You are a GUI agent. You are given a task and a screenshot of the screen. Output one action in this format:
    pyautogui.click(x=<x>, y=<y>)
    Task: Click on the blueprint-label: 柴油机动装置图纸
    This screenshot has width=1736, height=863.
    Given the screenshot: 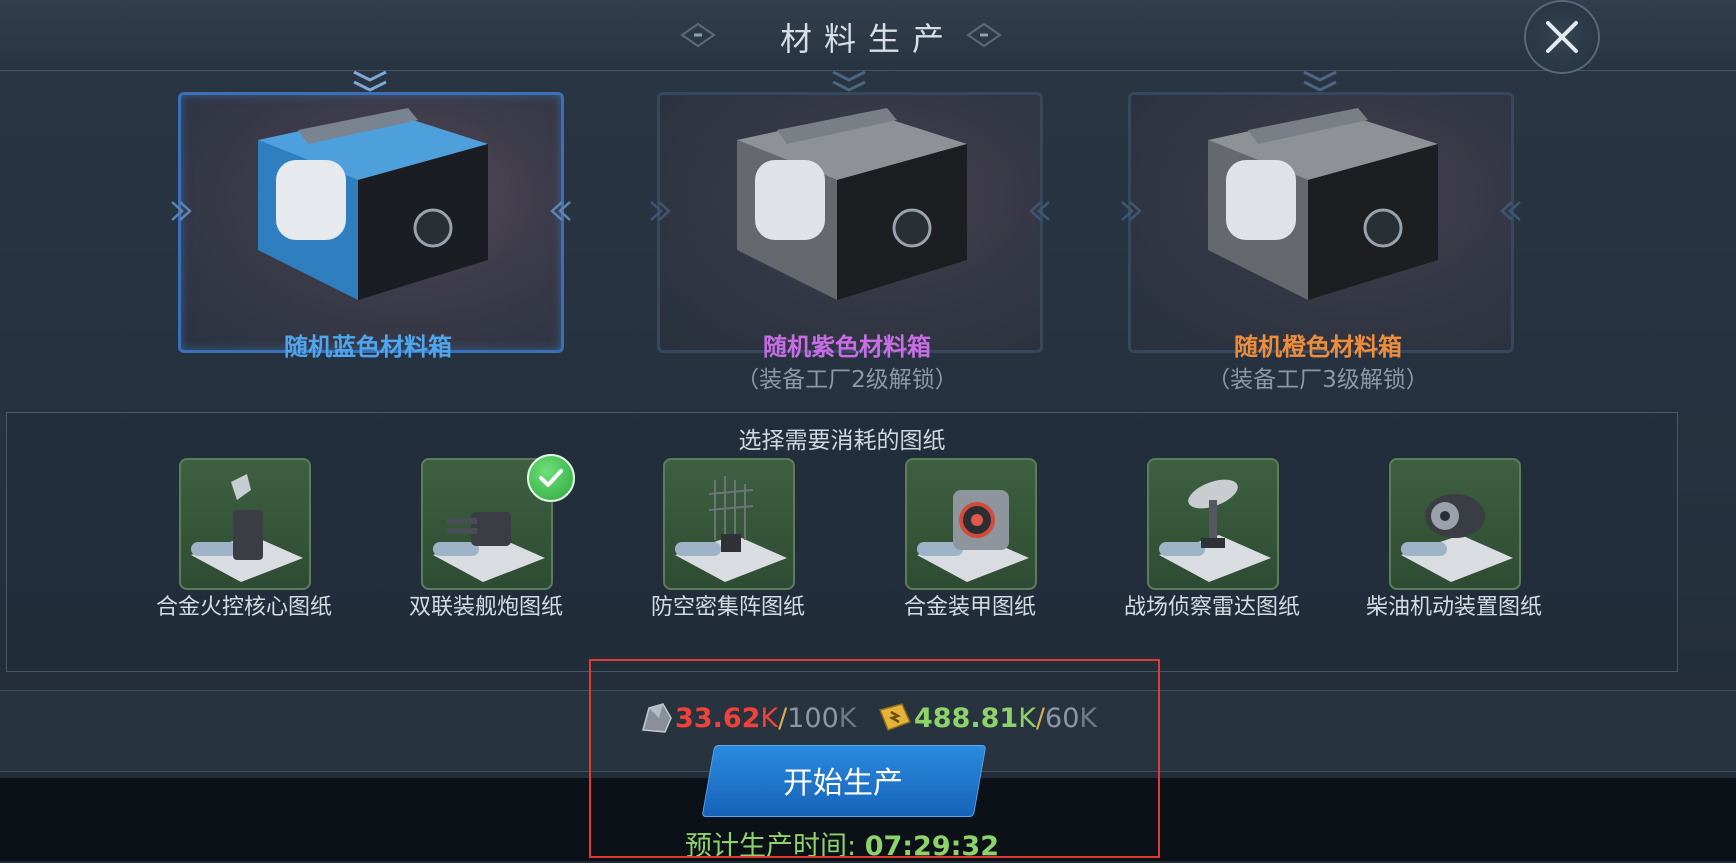 What is the action you would take?
    pyautogui.click(x=1453, y=607)
    